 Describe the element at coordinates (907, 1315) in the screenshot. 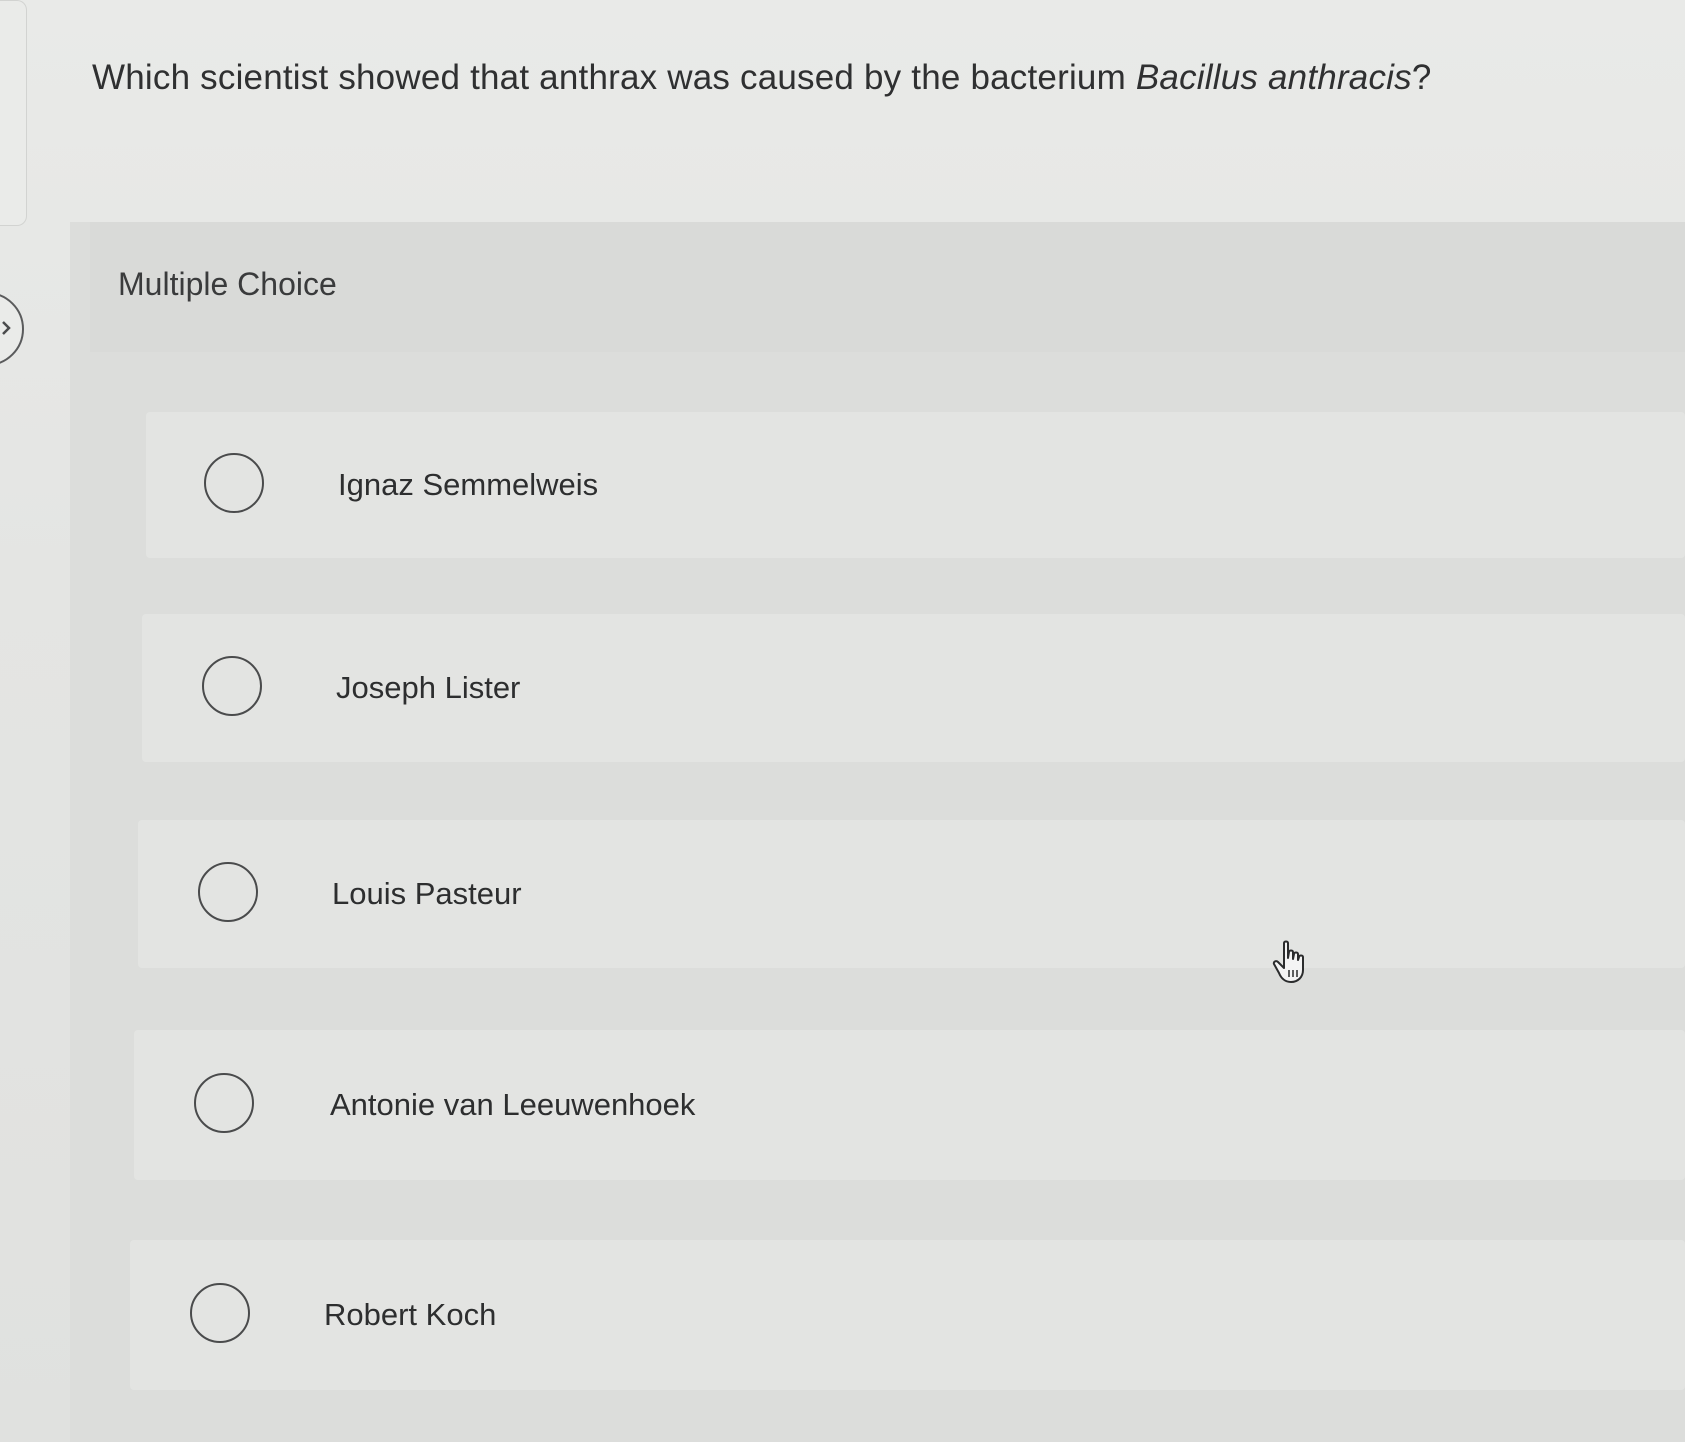

I see `answer-option-5: Robert Koch` at that location.